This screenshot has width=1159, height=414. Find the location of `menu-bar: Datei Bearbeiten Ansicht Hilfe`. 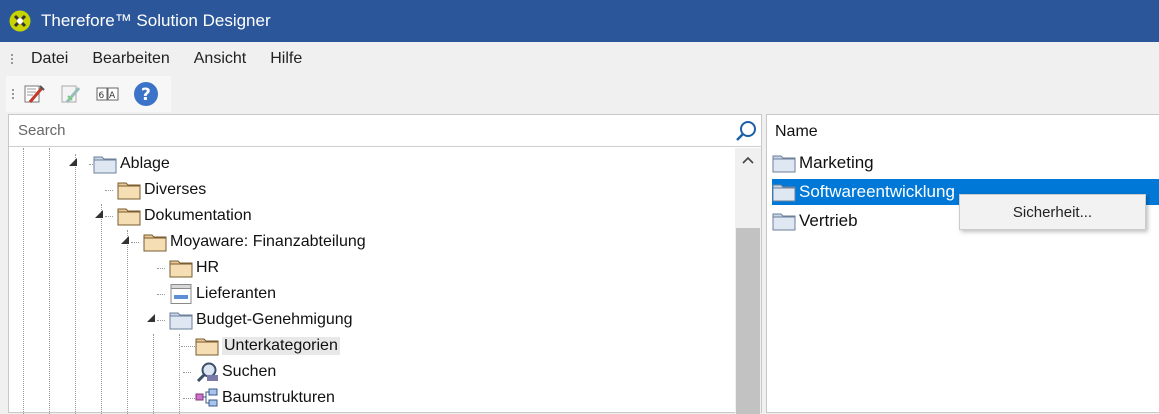

menu-bar: Datei Bearbeiten Ansicht Hilfe is located at coordinates (579, 58).